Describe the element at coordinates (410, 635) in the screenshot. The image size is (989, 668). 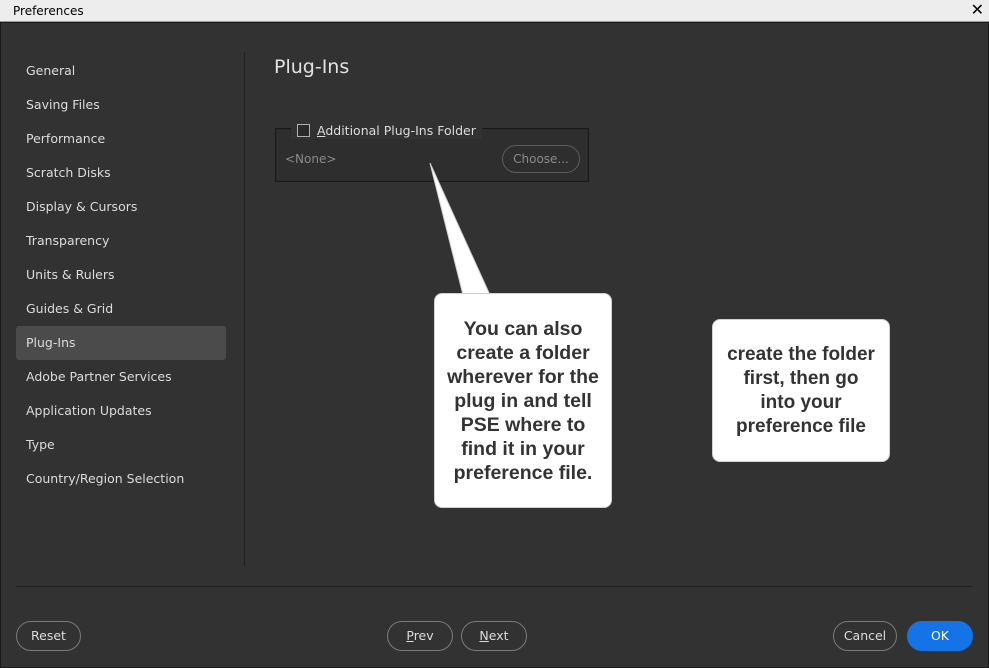
I see `prev-mnemonic: P` at that location.